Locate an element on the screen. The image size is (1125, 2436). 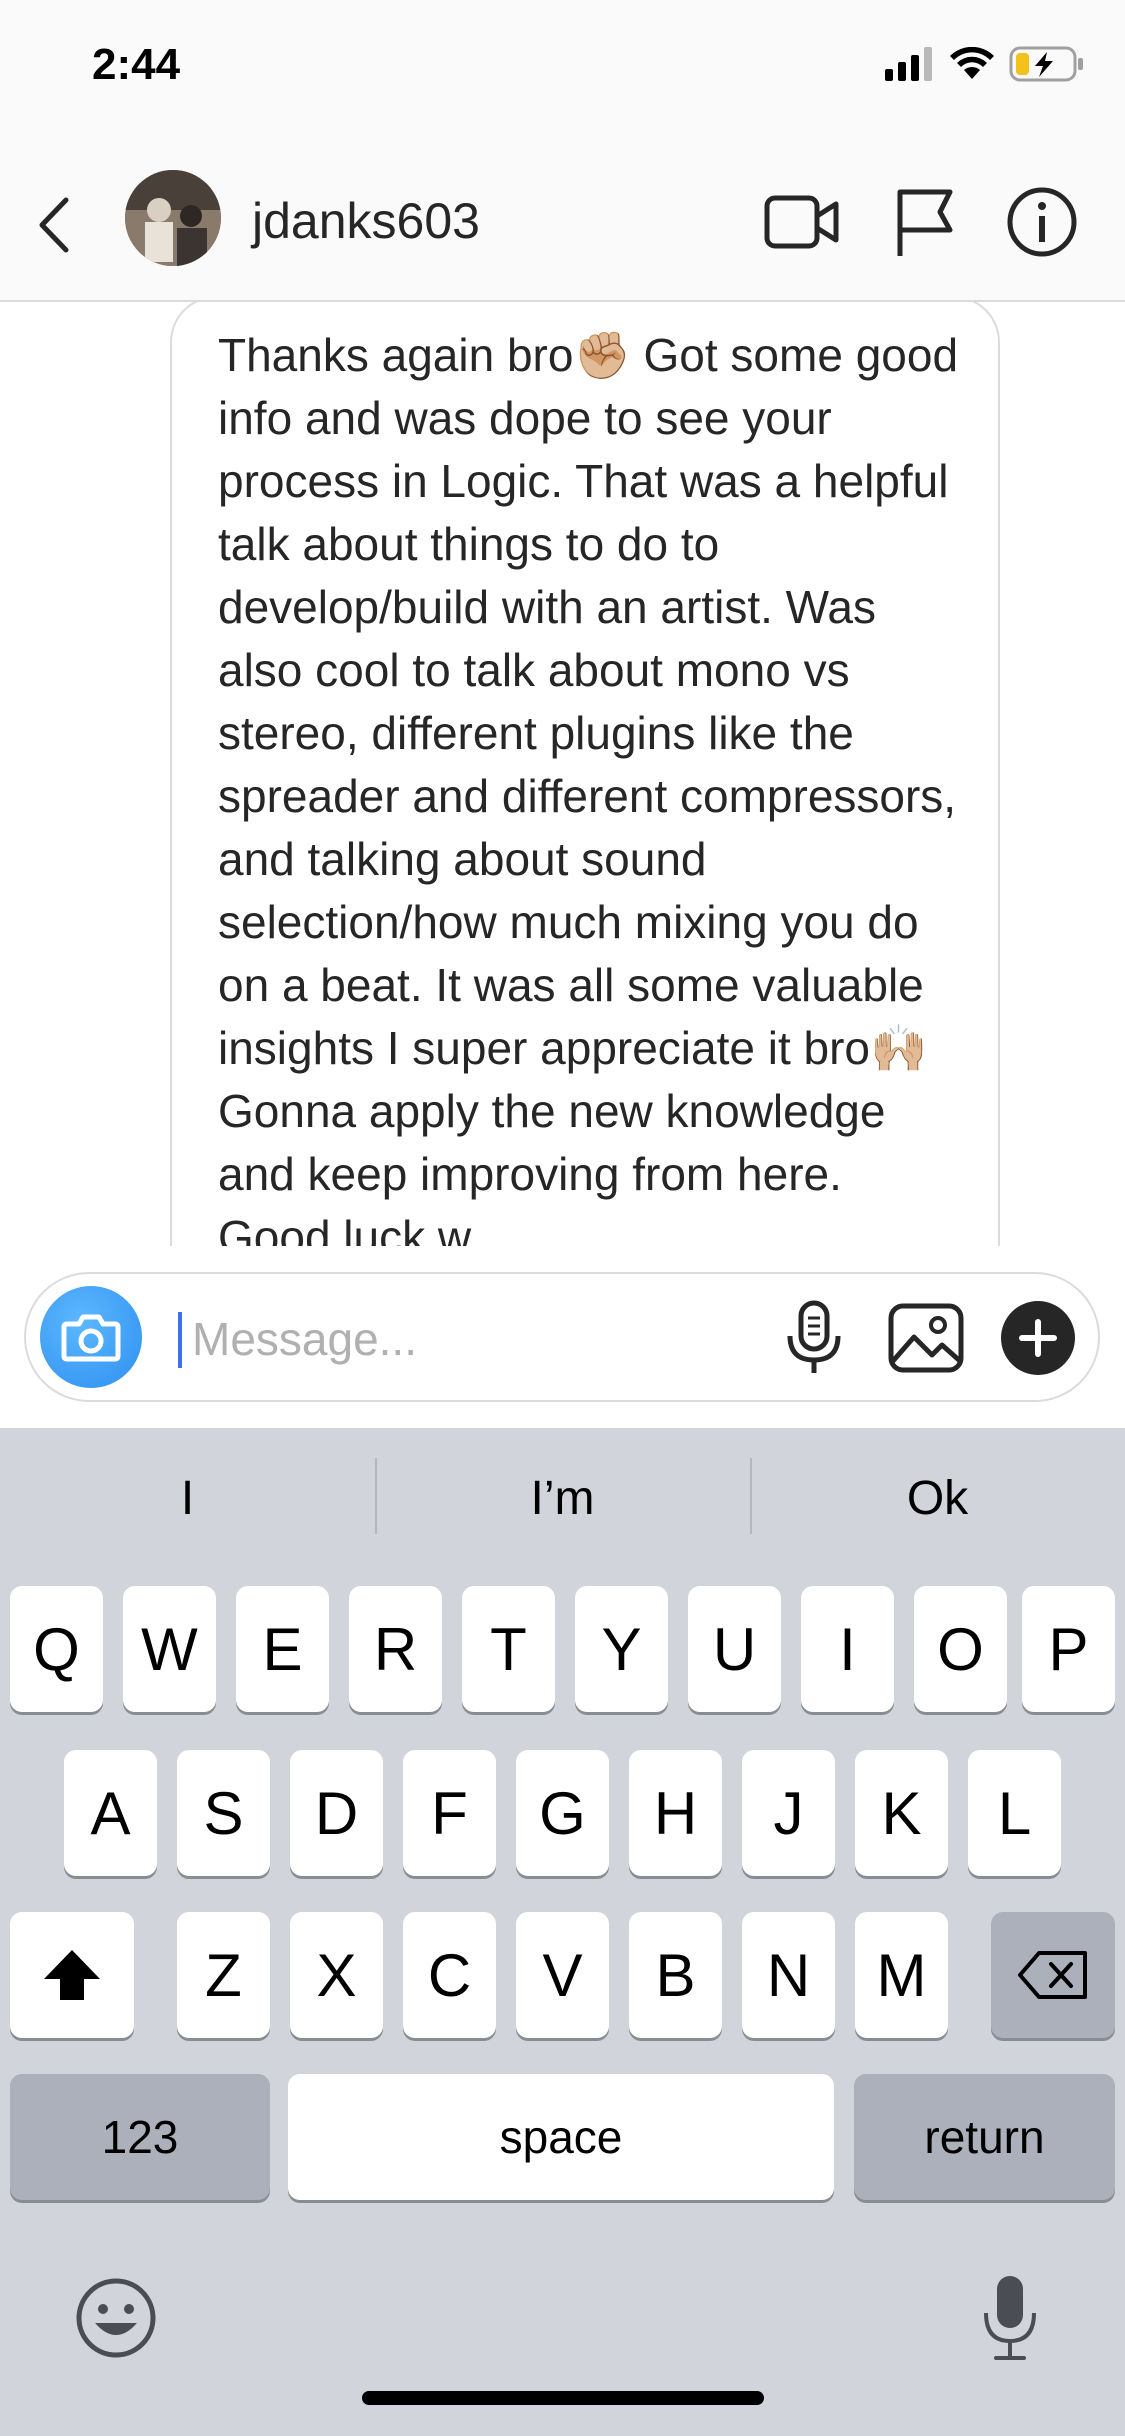
key-e: E is located at coordinates (282, 1649).